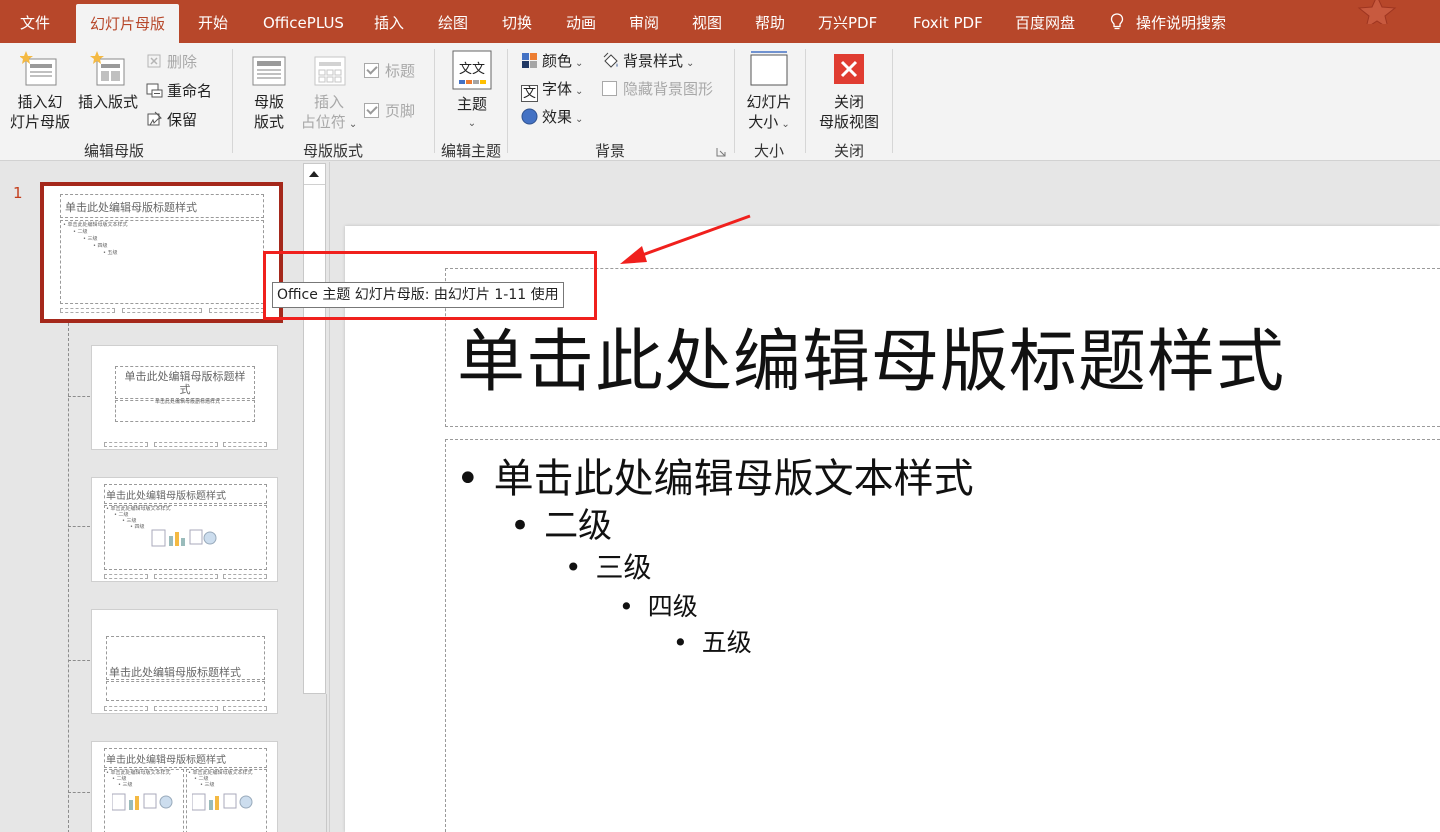  Describe the element at coordinates (557, 117) in the screenshot. I see `effects-label: 效果` at that location.